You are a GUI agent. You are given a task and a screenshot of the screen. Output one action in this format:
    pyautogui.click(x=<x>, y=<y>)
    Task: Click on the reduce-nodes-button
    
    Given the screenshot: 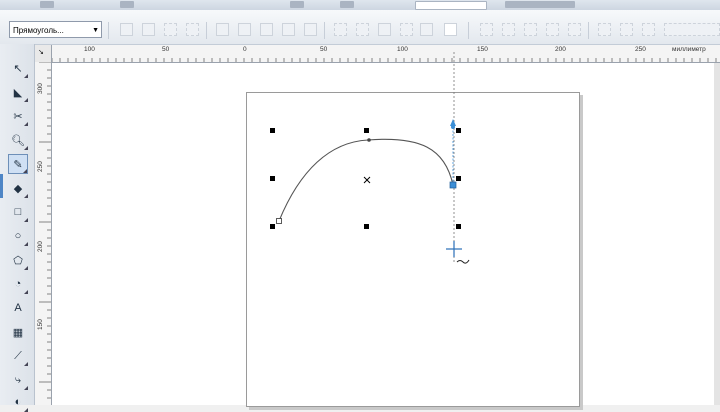 What is the action you would take?
    pyautogui.click(x=574, y=29)
    